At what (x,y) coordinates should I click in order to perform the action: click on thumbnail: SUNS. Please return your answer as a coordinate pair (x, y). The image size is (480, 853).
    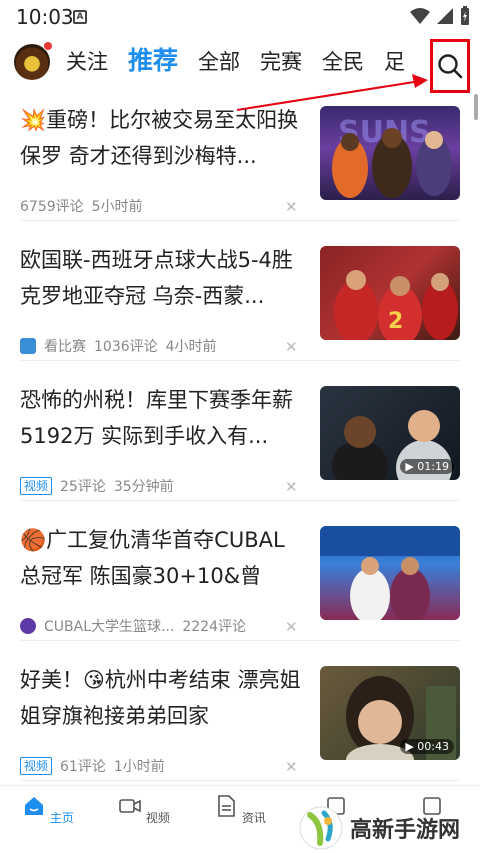
    Looking at the image, I should click on (390, 153).